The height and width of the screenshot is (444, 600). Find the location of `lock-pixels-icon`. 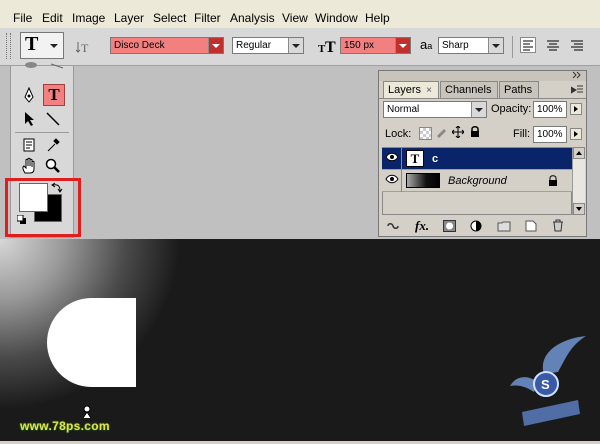

lock-pixels-icon is located at coordinates (441, 132).